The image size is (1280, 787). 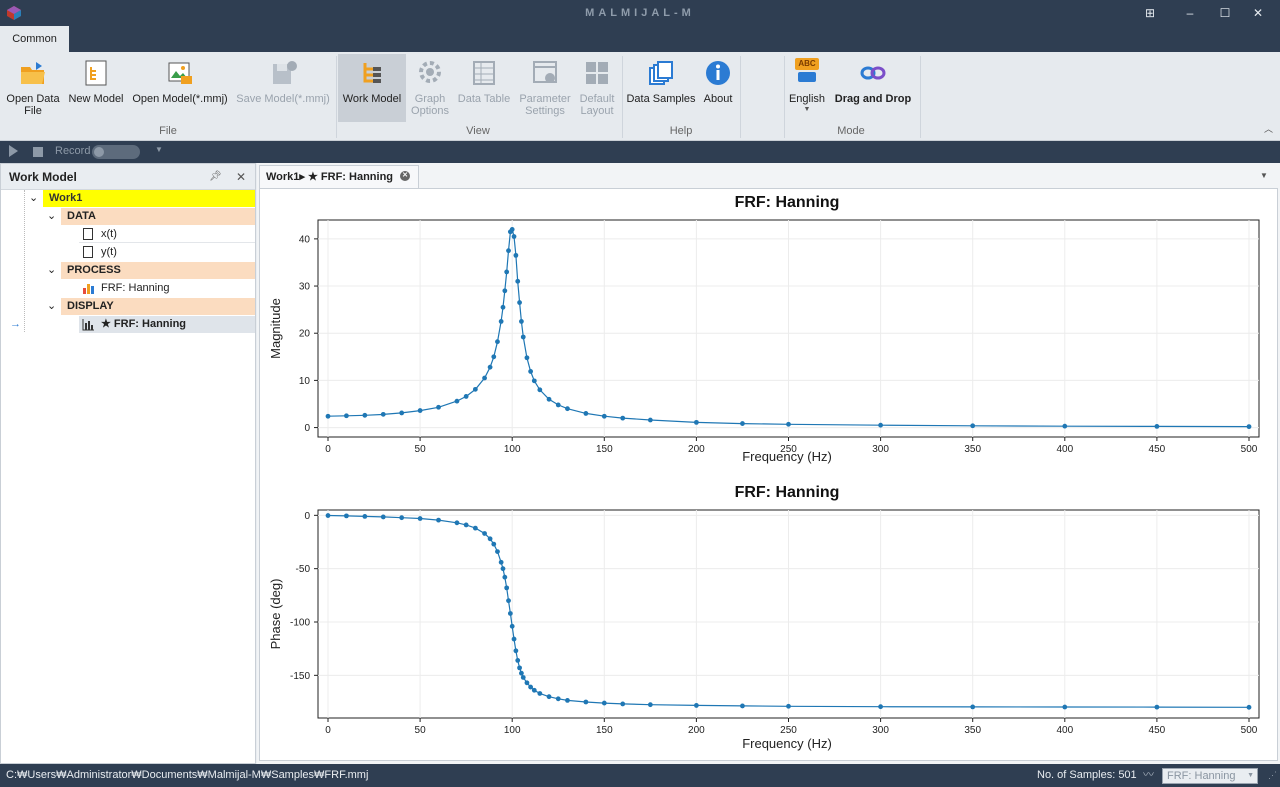 What do you see at coordinates (873, 99) in the screenshot?
I see `drag-and-drop-label: Drag and Drop` at bounding box center [873, 99].